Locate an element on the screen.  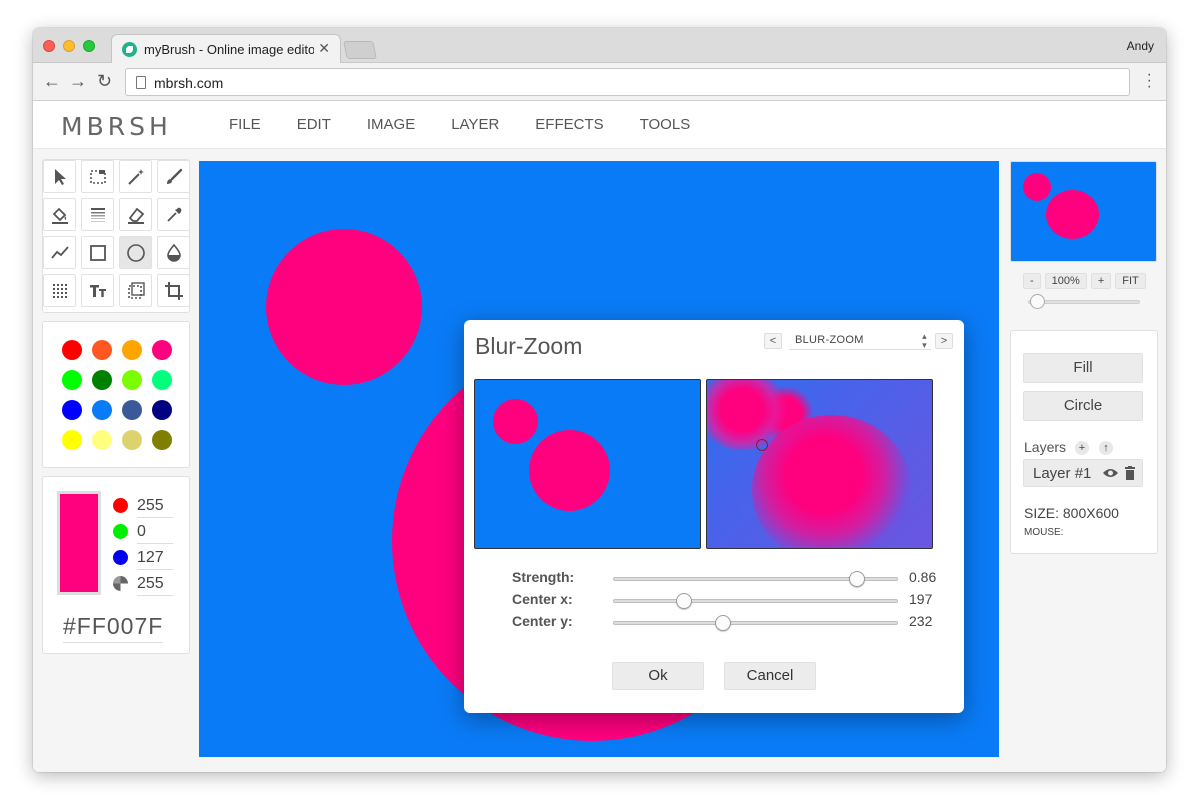
strength-slider is located at coordinates (755, 579).